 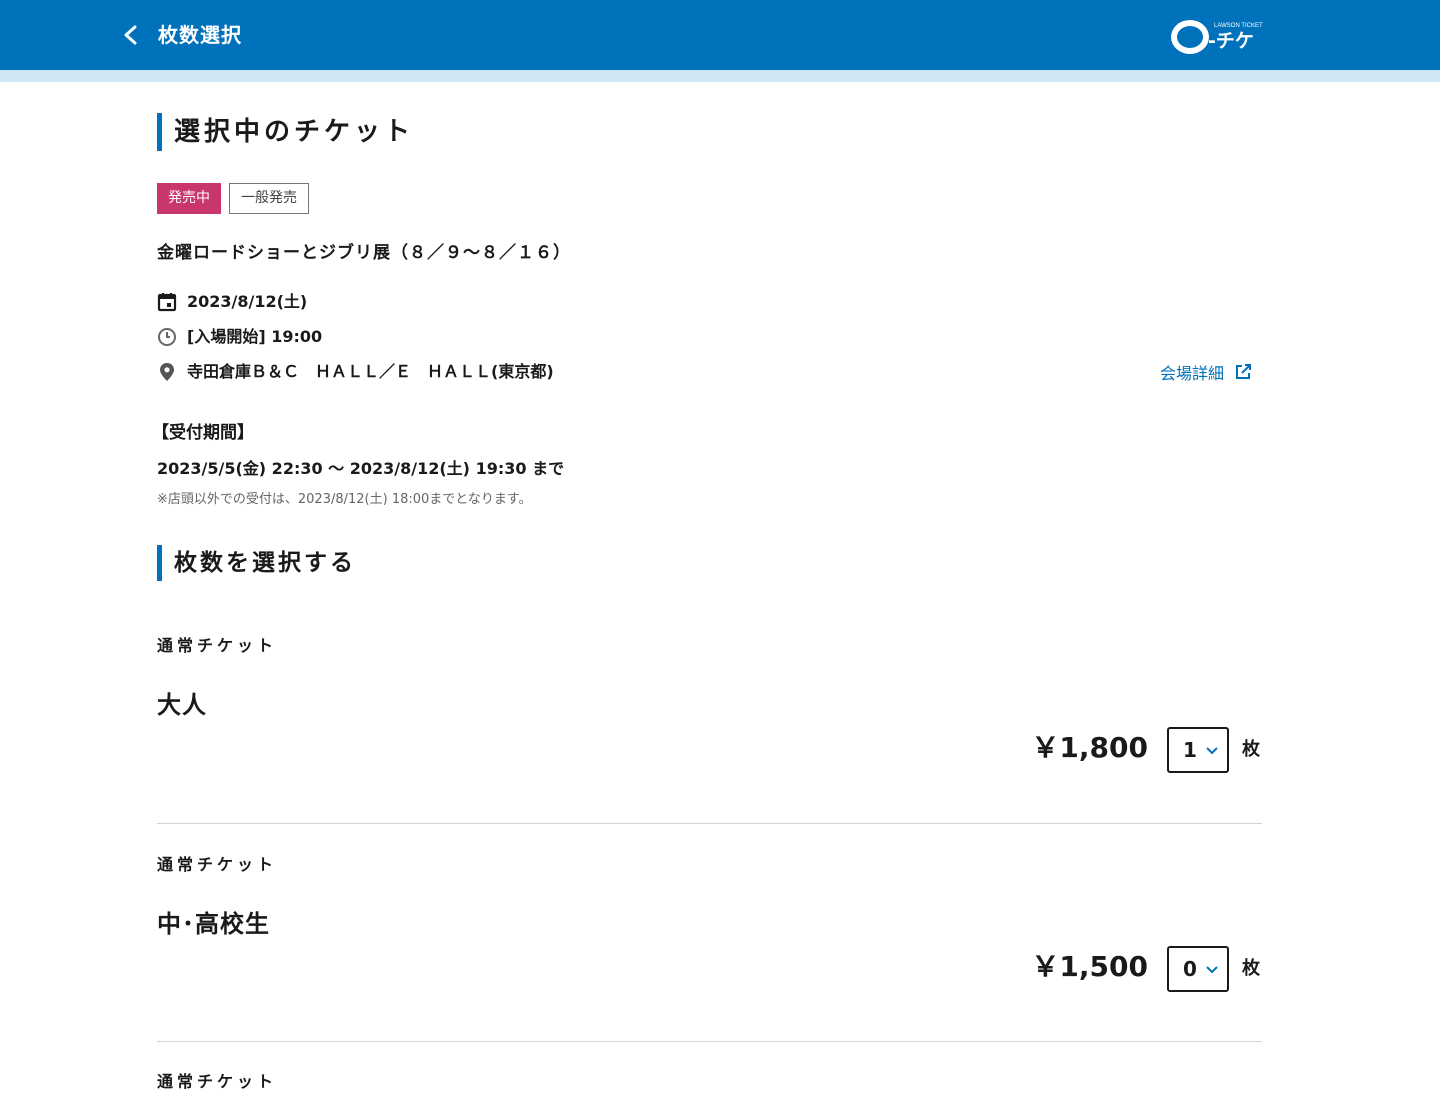 What do you see at coordinates (182, 705) in the screenshot?
I see `ticket-name-adult: 大人` at bounding box center [182, 705].